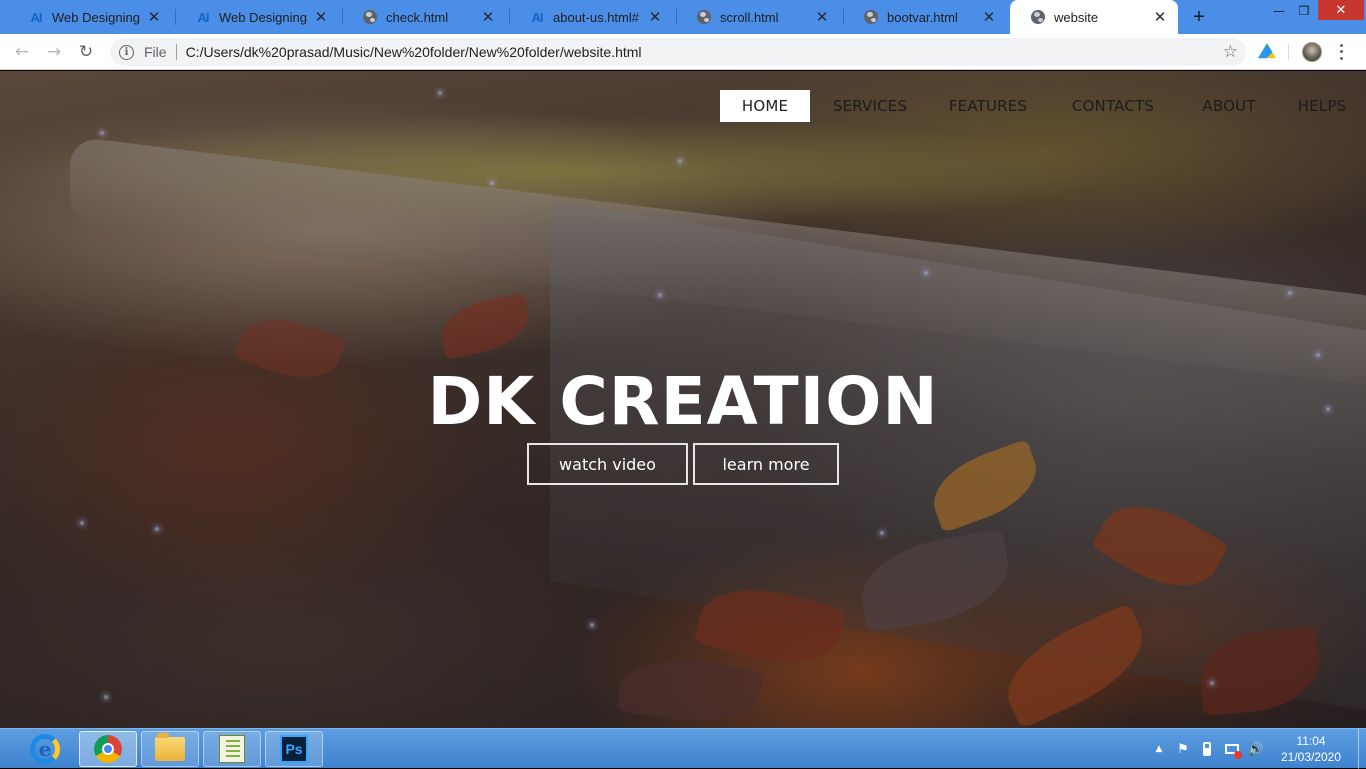 This screenshot has width=1366, height=769. I want to click on taskbar-chrome, so click(108, 749).